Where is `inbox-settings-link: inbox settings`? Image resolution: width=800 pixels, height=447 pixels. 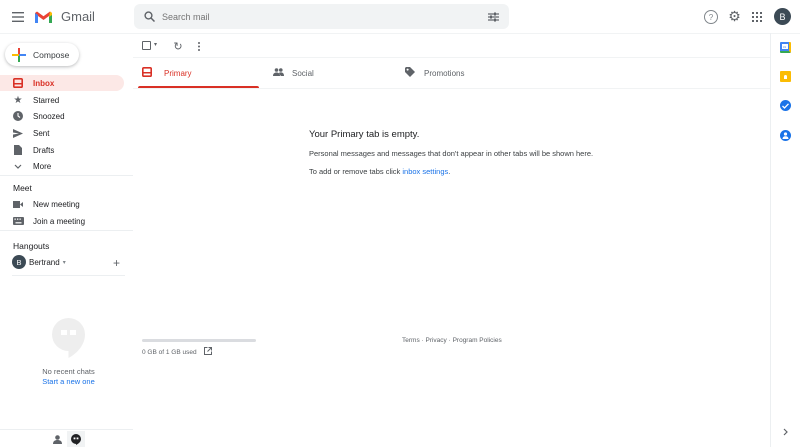 inbox-settings-link: inbox settings is located at coordinates (425, 171).